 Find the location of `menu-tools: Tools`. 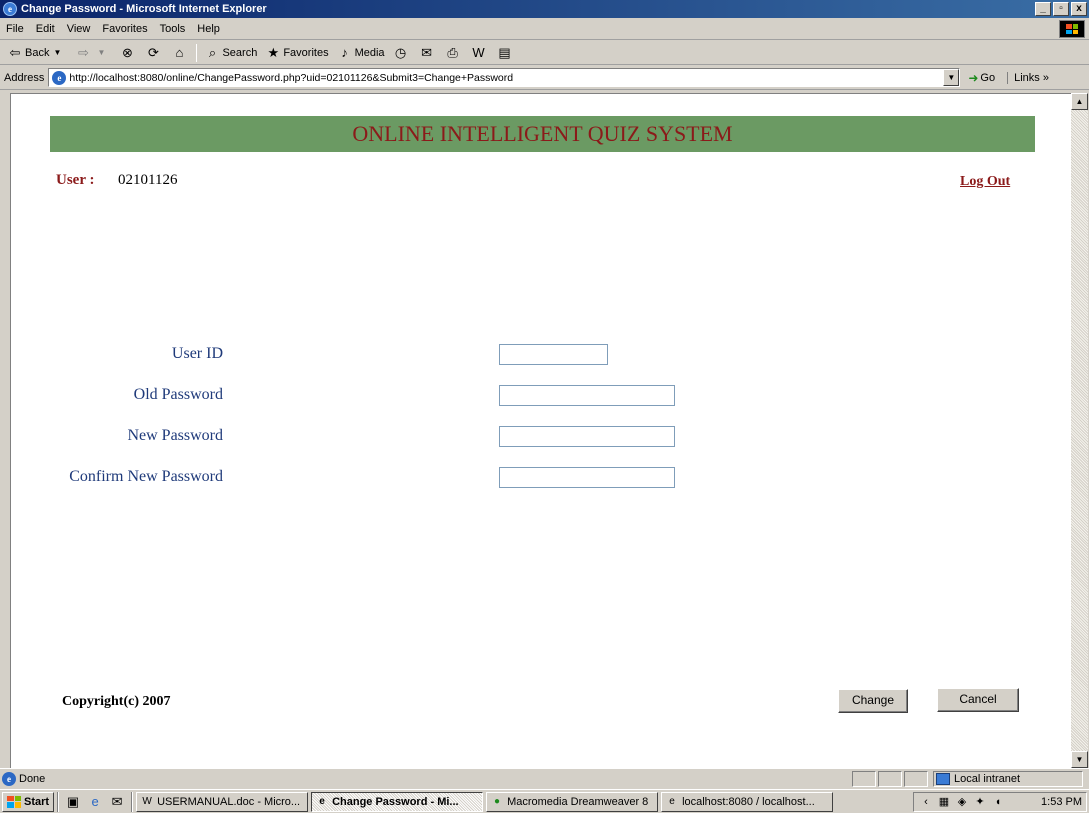

menu-tools: Tools is located at coordinates (173, 29).